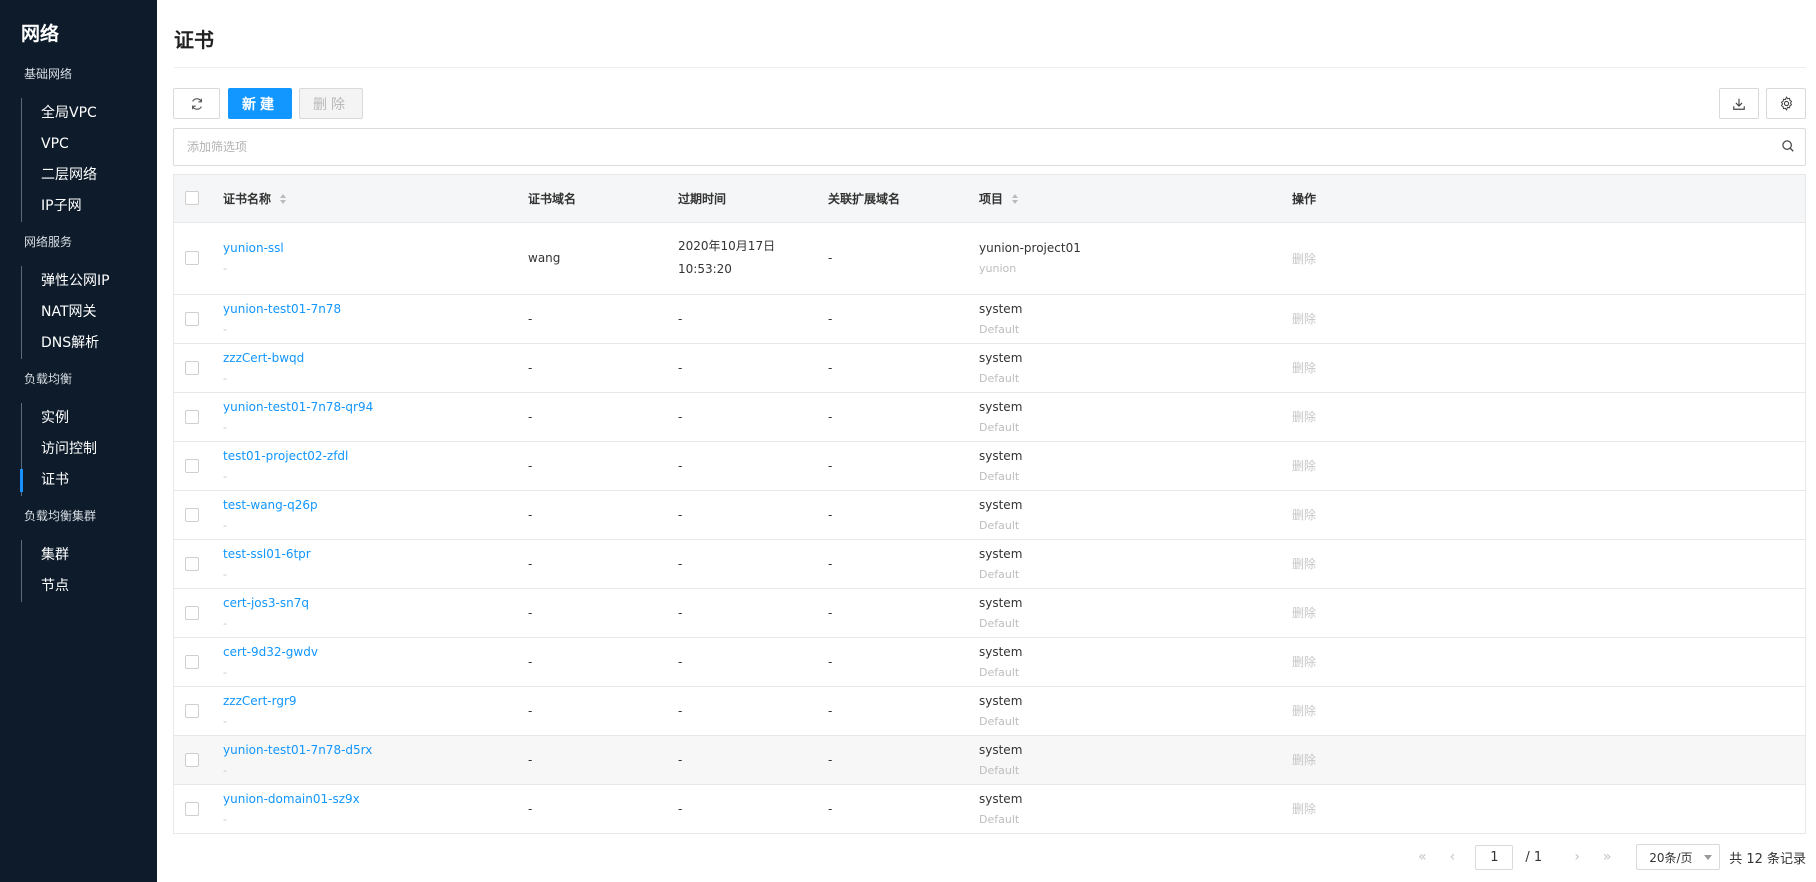 The image size is (1816, 882). I want to click on table-header-row: 证书名称 证书域名 过期时间 关联扩展域名 项目 操作, so click(989, 199).